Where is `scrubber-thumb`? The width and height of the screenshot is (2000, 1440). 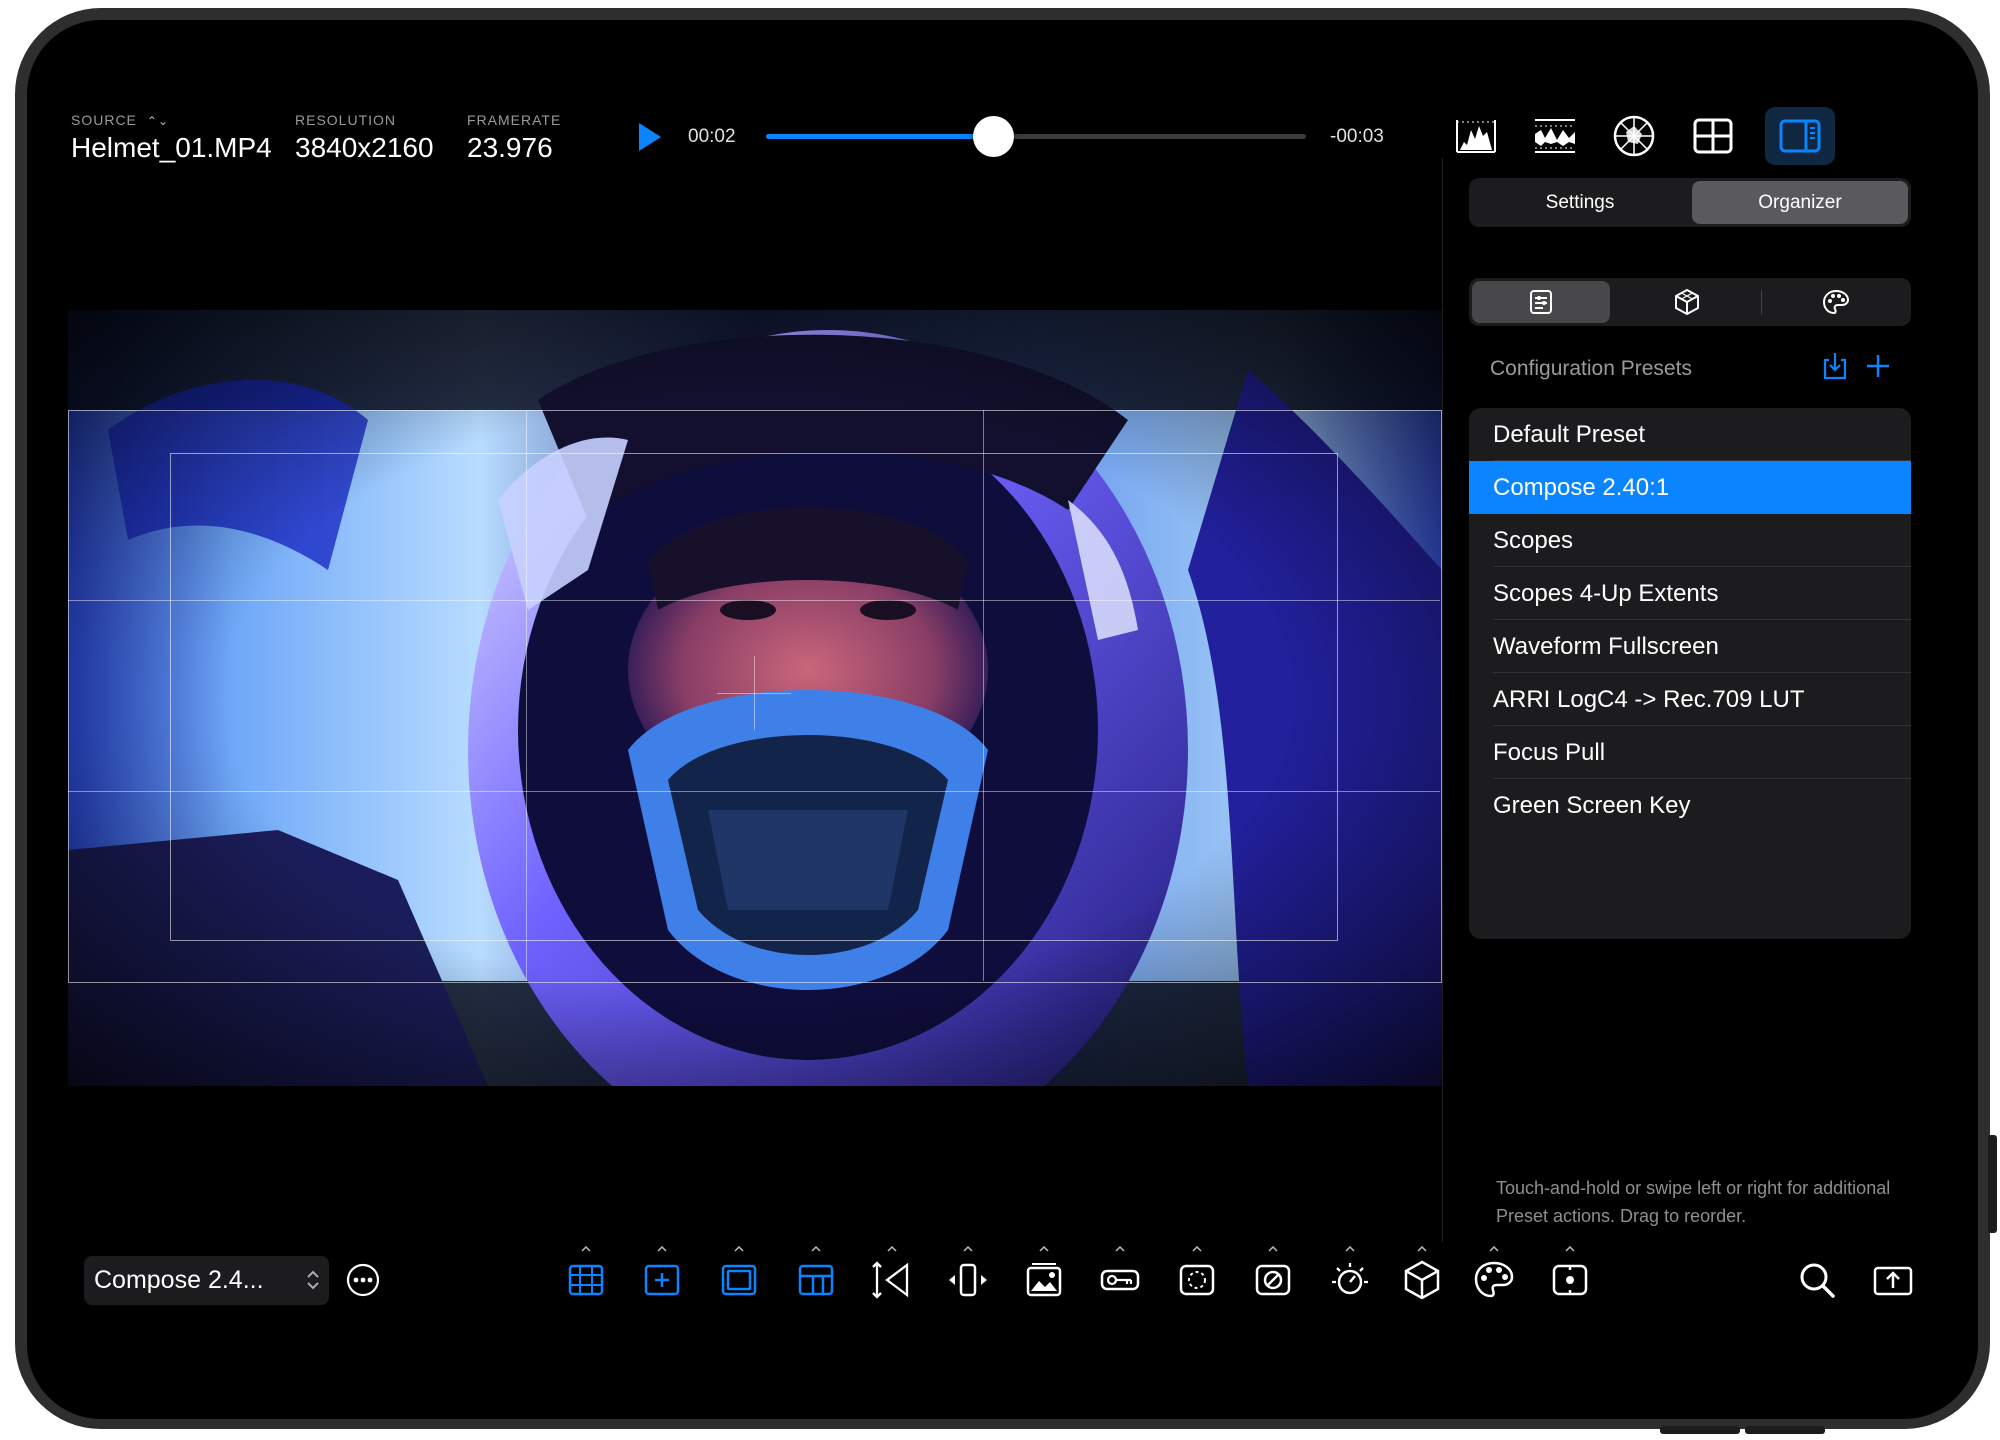
scrubber-thumb is located at coordinates (993, 136).